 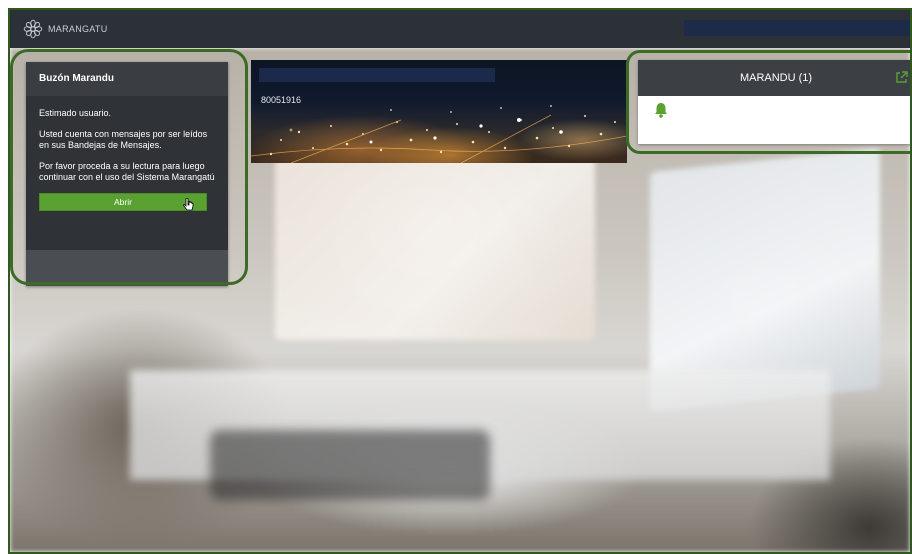 I want to click on logo-text: MARANGATU, so click(x=78, y=29).